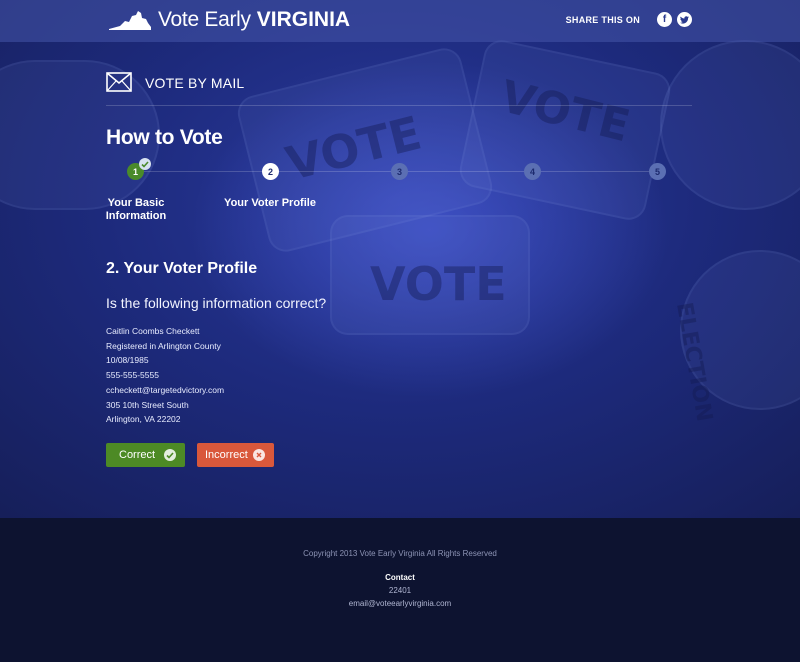 The image size is (800, 662). I want to click on contact-zip: 22401, so click(400, 590).